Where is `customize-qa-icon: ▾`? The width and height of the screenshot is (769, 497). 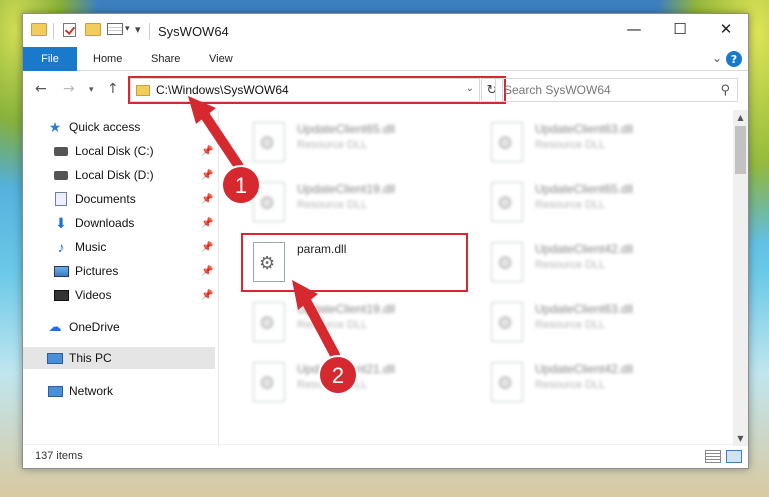 customize-qa-icon: ▾ is located at coordinates (118, 29).